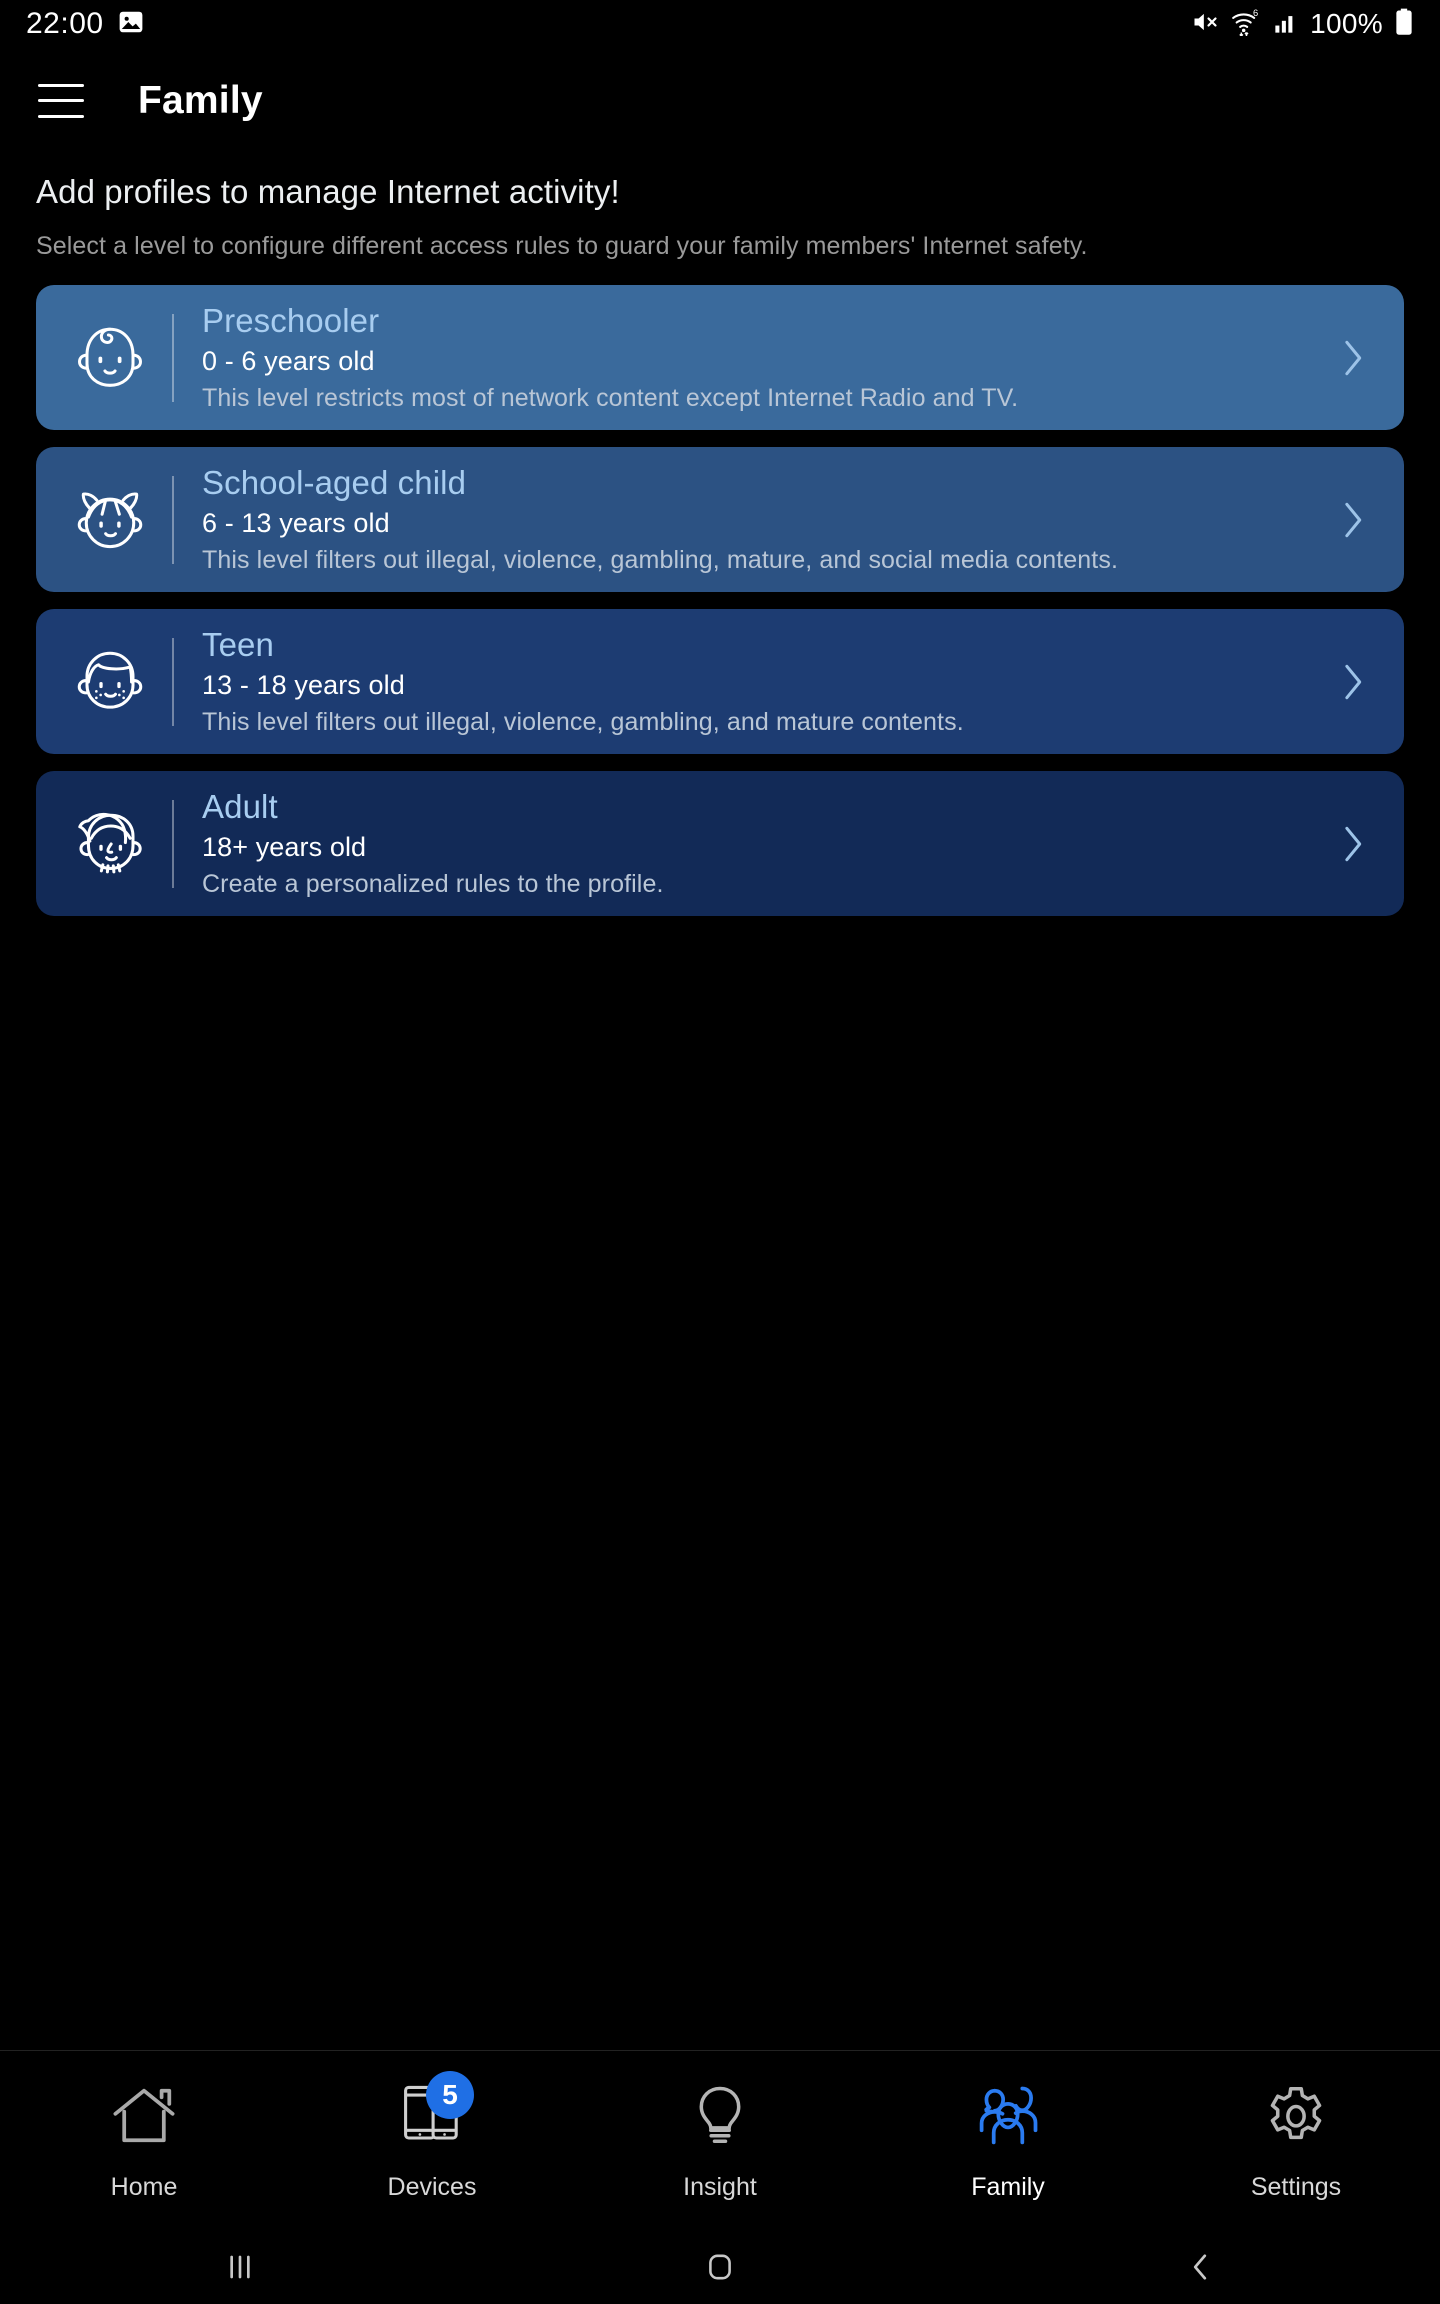  I want to click on app-bar: Family, so click(720, 100).